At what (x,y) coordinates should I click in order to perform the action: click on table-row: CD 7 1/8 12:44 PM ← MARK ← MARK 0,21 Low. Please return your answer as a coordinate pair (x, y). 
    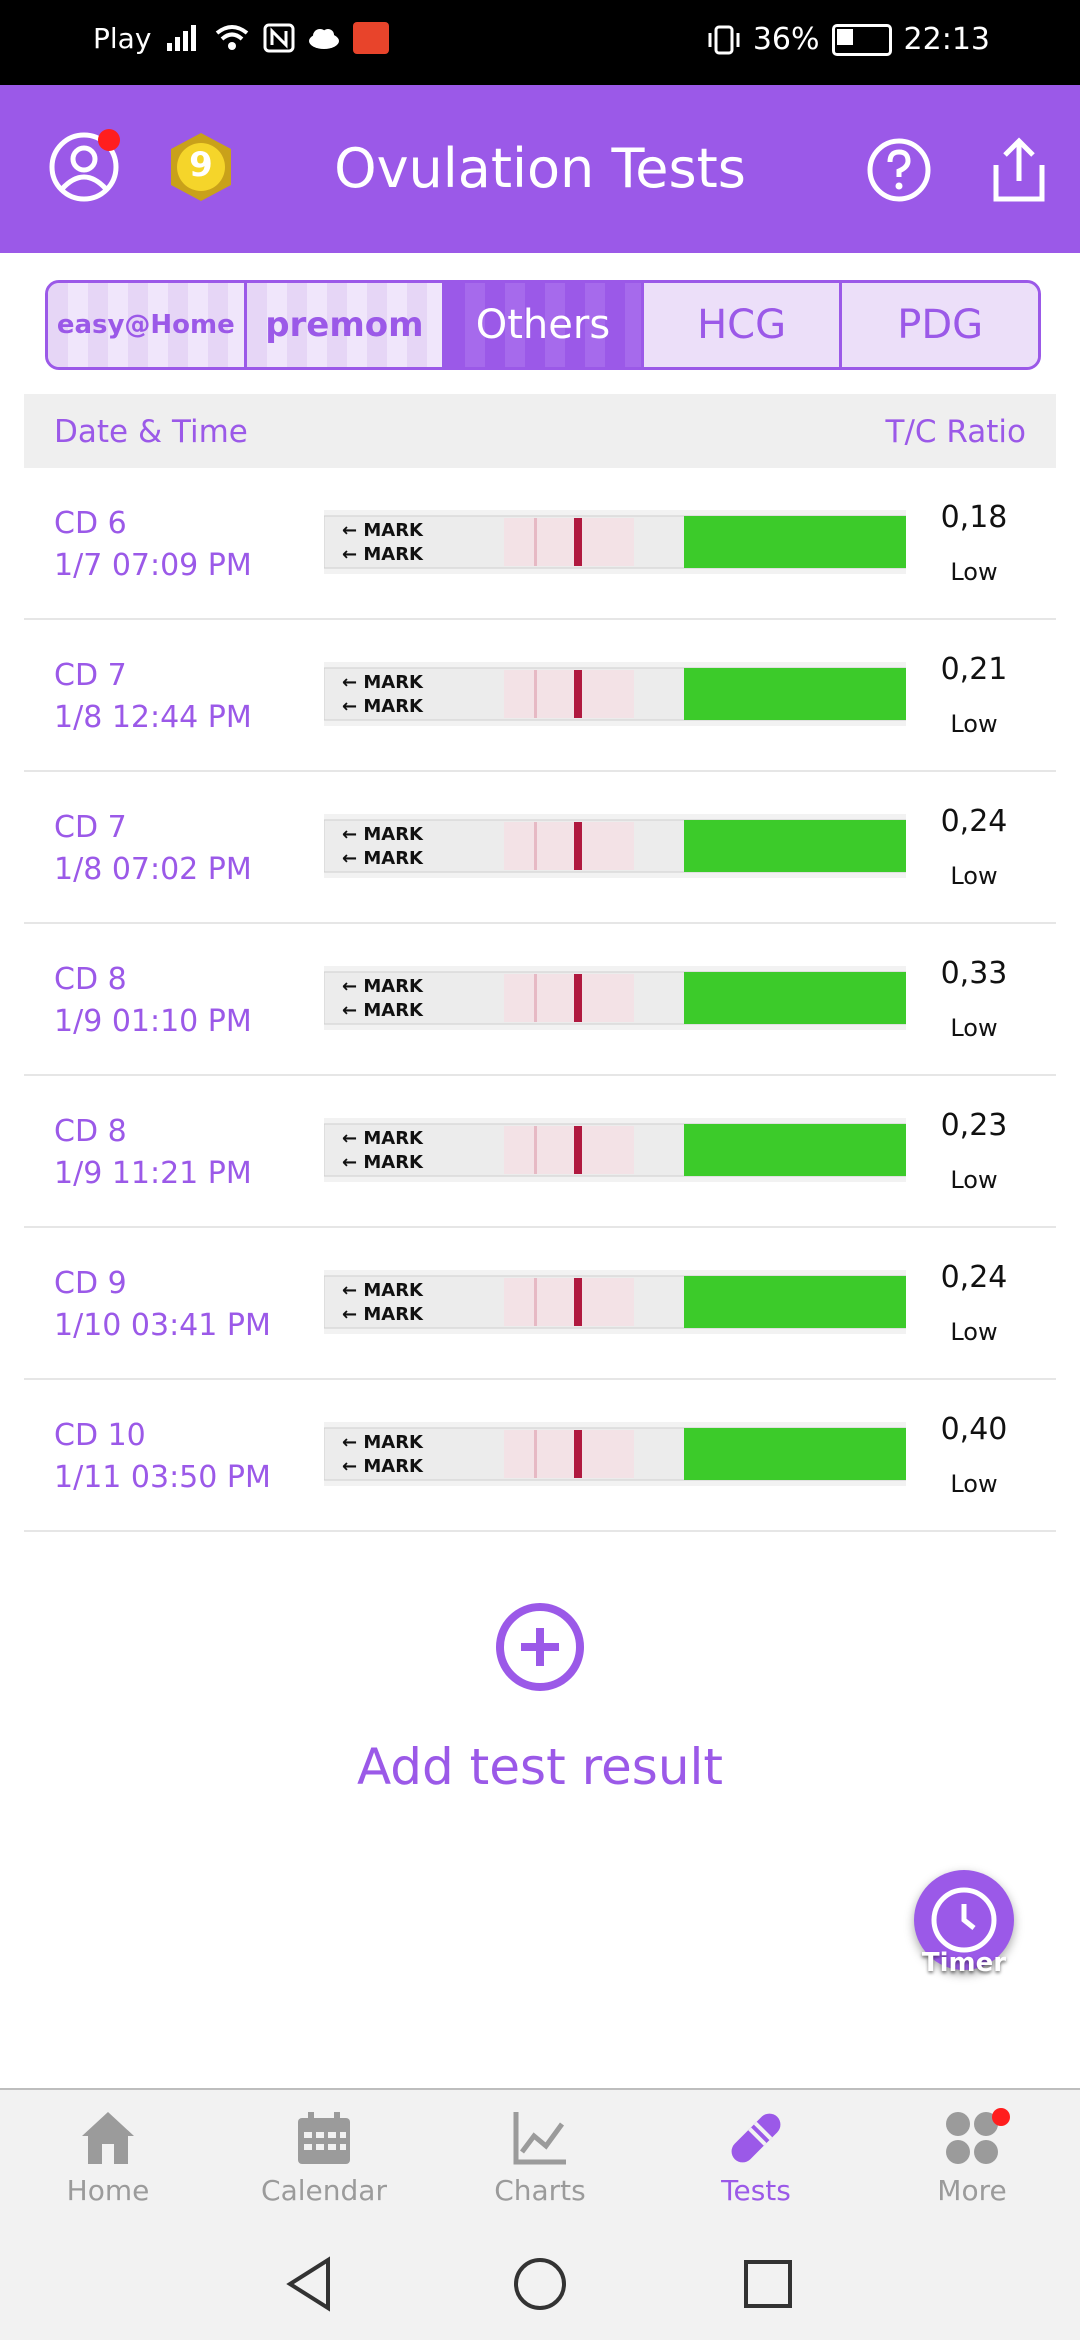
    Looking at the image, I should click on (540, 696).